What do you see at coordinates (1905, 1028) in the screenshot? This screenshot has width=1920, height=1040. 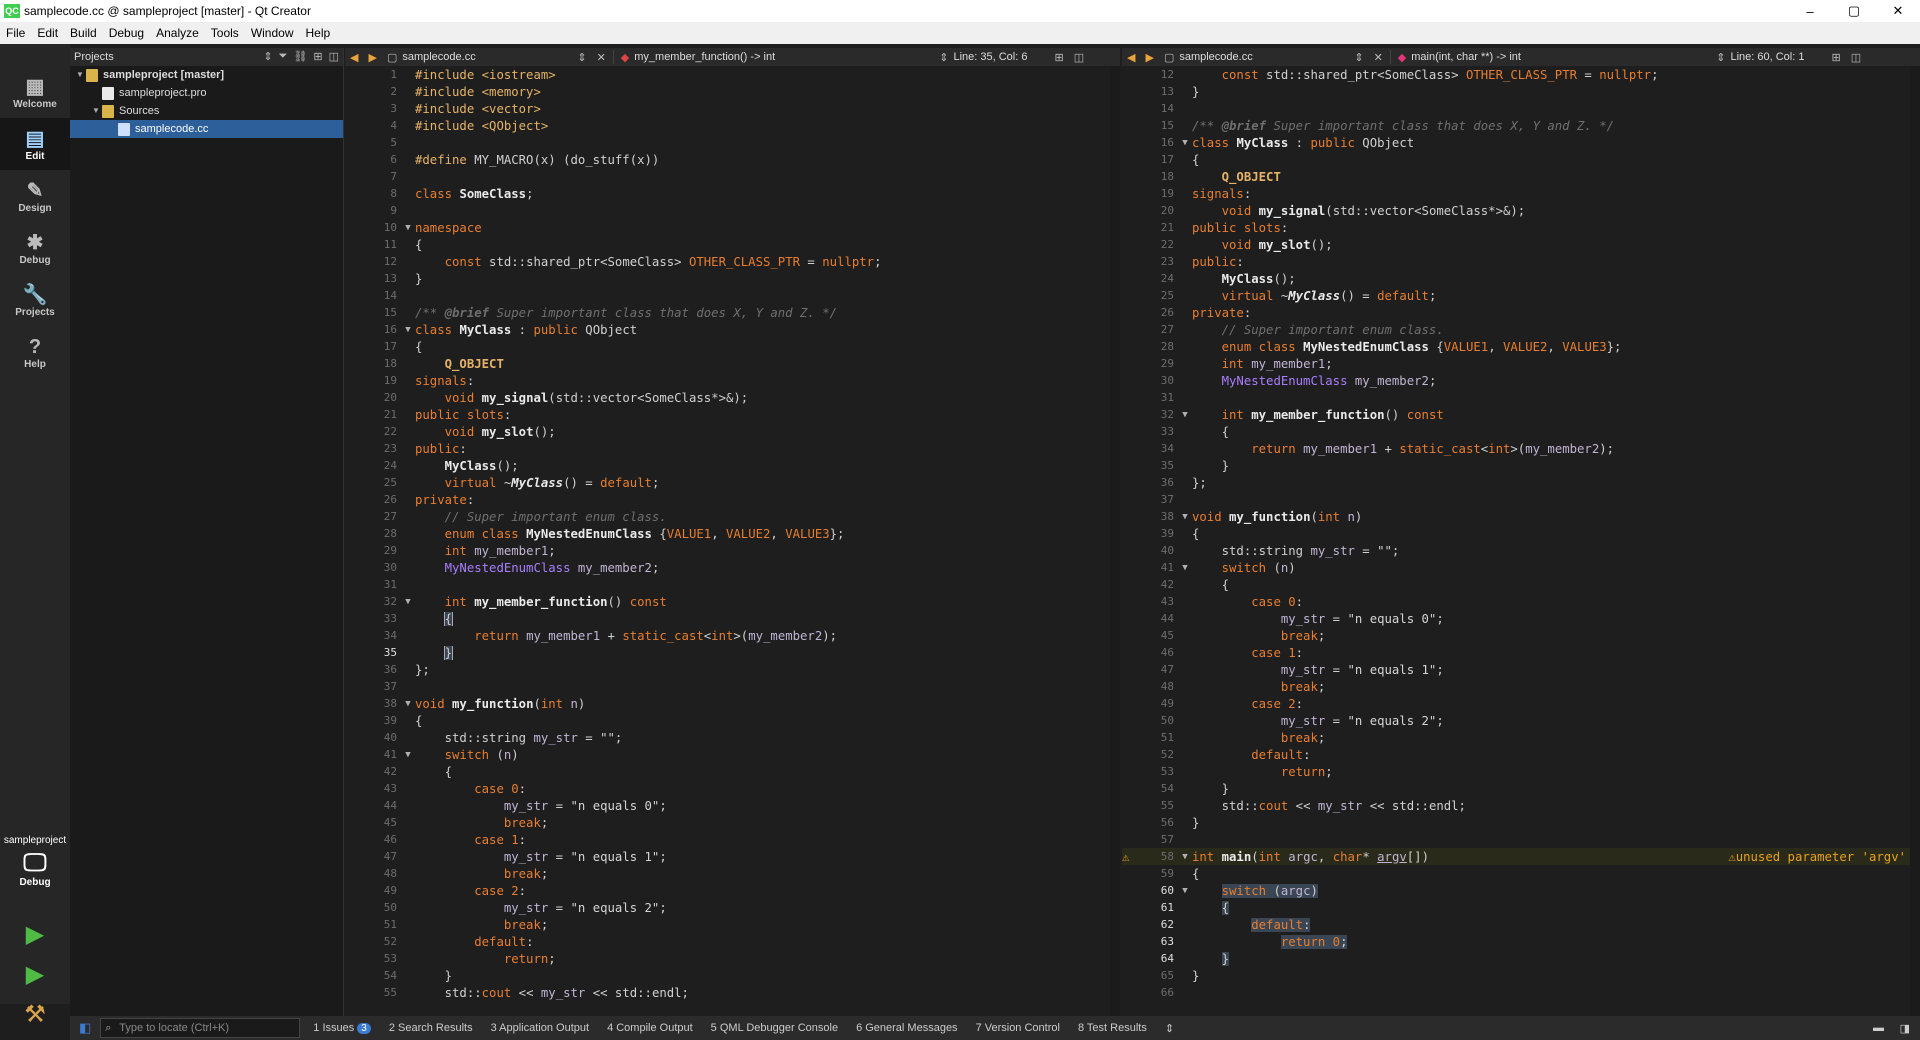 I see `toggle-right-sidebar-icon: ◨` at bounding box center [1905, 1028].